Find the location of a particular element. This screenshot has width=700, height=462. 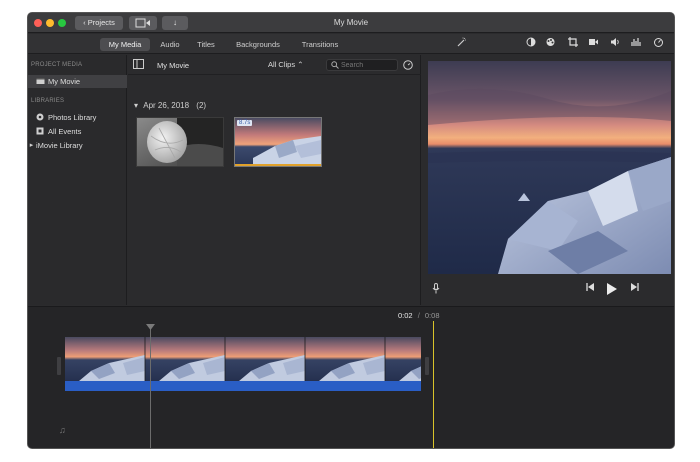

playhead-marker-icon is located at coordinates (150, 326).